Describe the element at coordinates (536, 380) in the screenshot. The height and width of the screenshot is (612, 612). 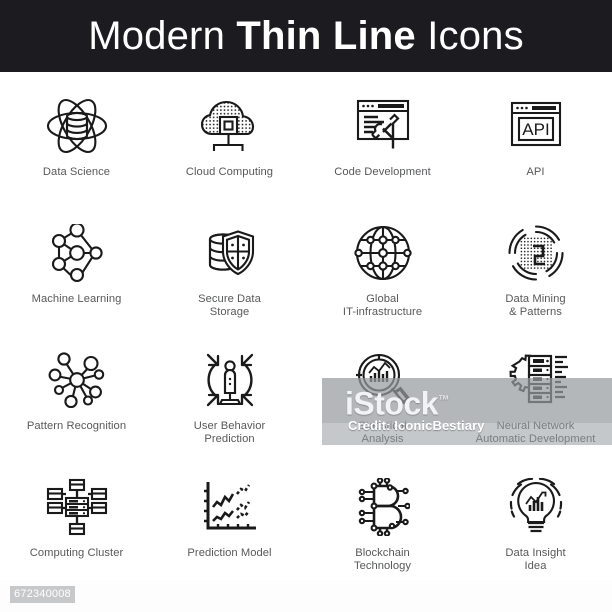
I see `server-gear-code-icon` at that location.